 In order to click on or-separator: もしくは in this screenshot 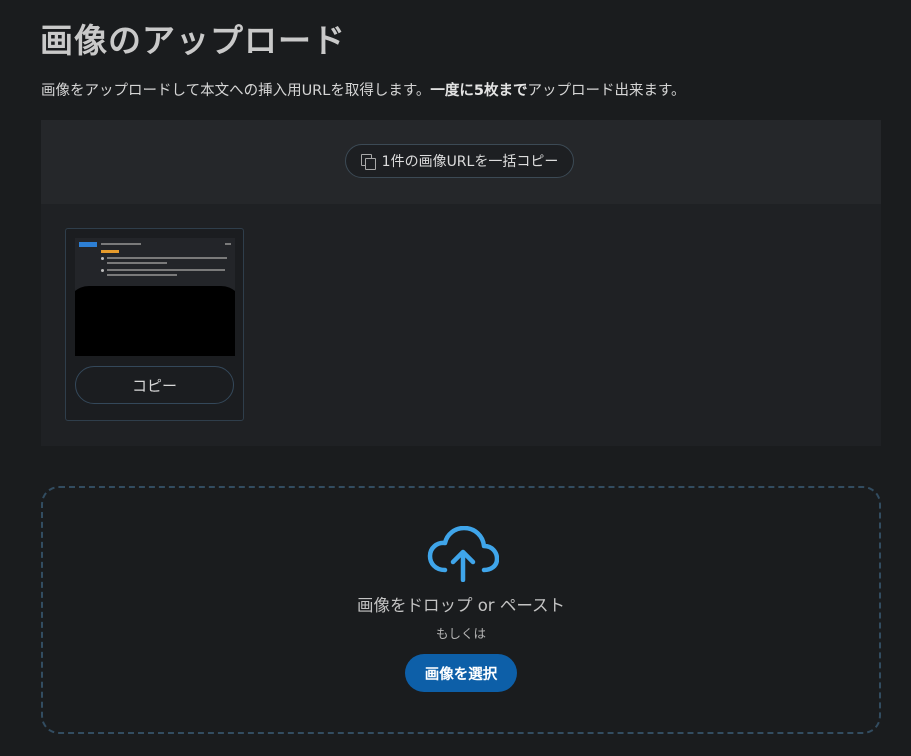, I will do `click(460, 633)`.